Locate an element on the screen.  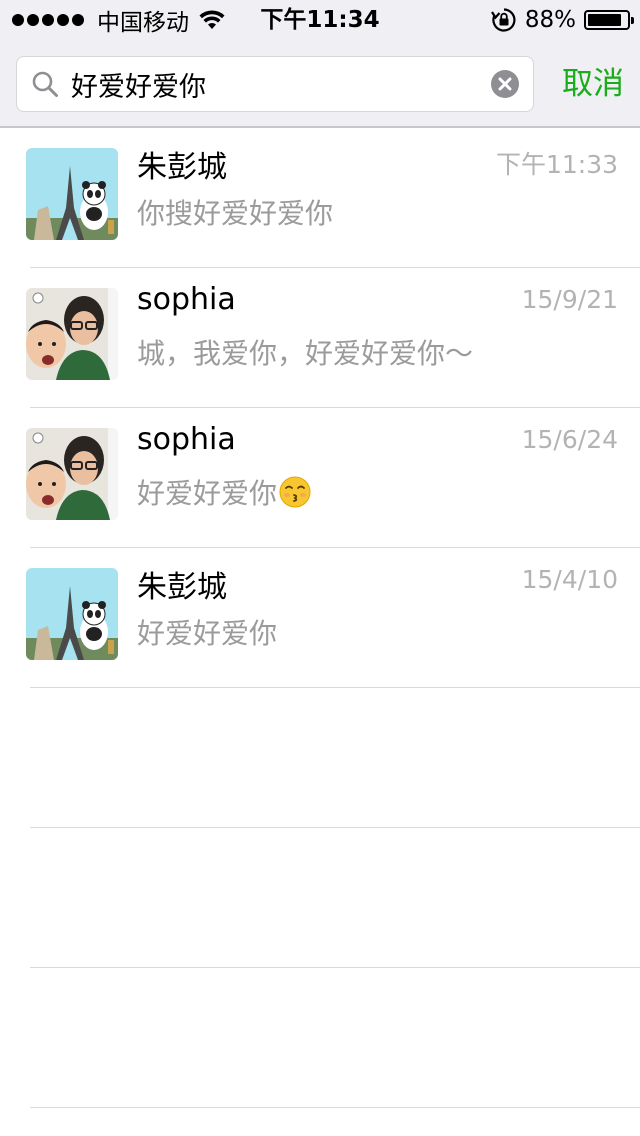
search-result-item: sophia 15/6/24 好爱好爱你 is located at coordinates (320, 478).